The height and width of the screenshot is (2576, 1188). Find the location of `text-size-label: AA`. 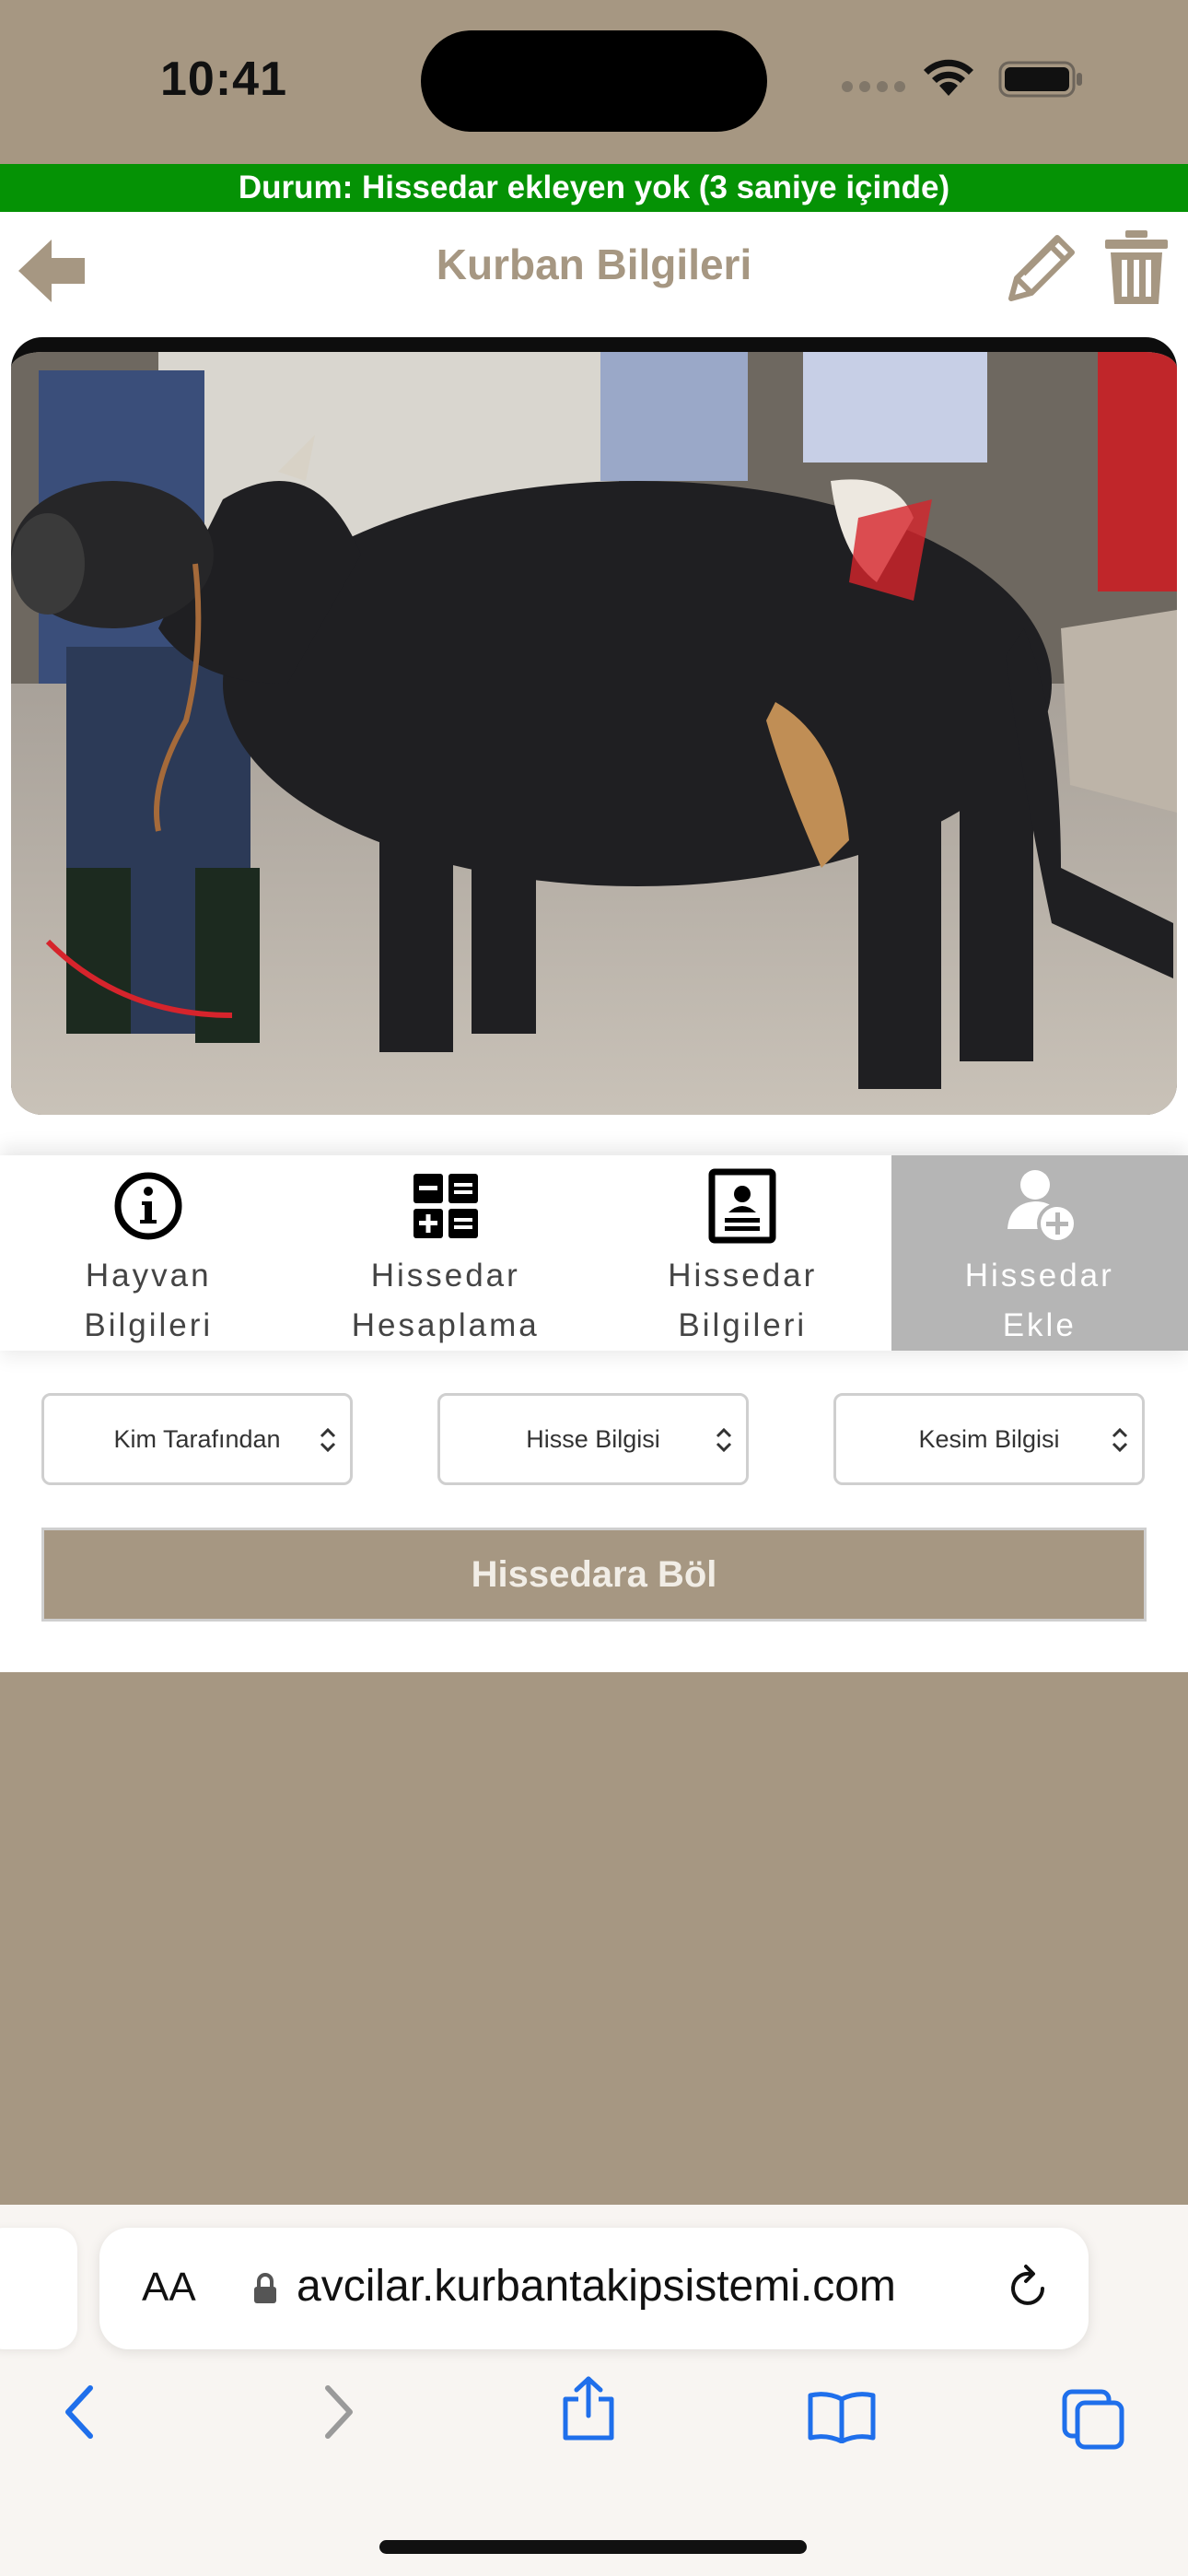

text-size-label: AA is located at coordinates (169, 2287).